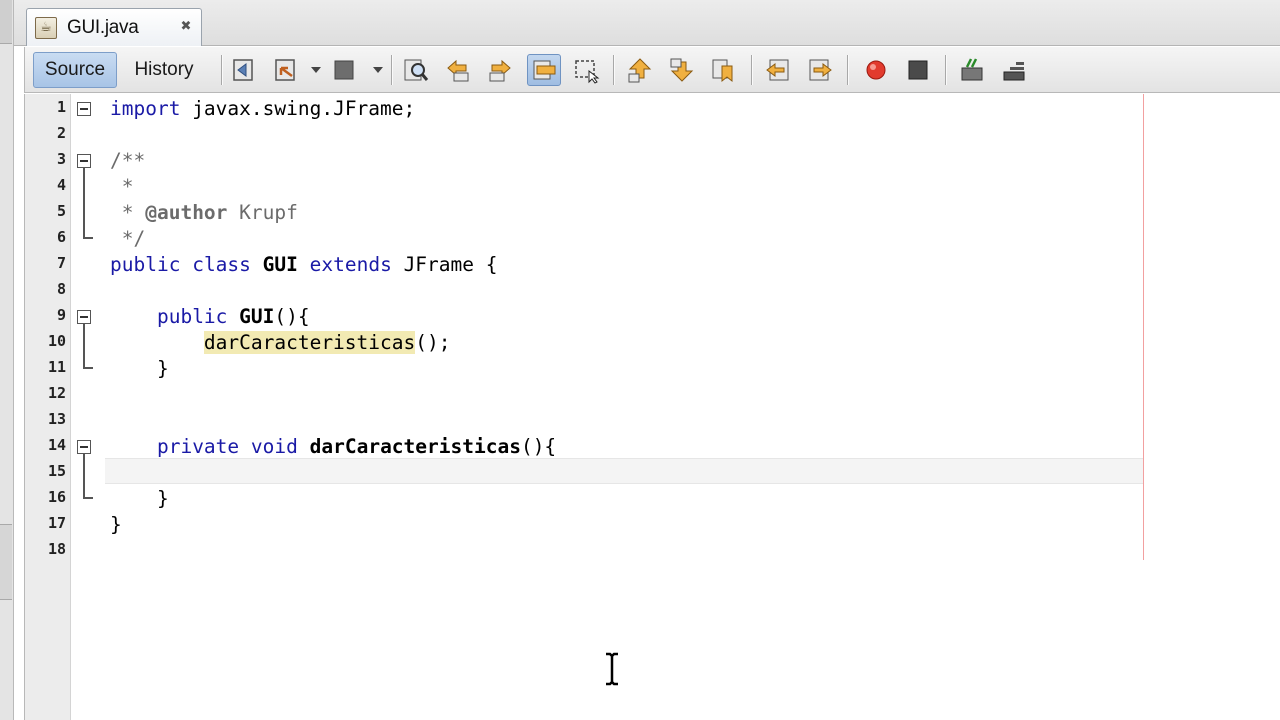  Describe the element at coordinates (84, 109) in the screenshot. I see `fold-toggle-import` at that location.